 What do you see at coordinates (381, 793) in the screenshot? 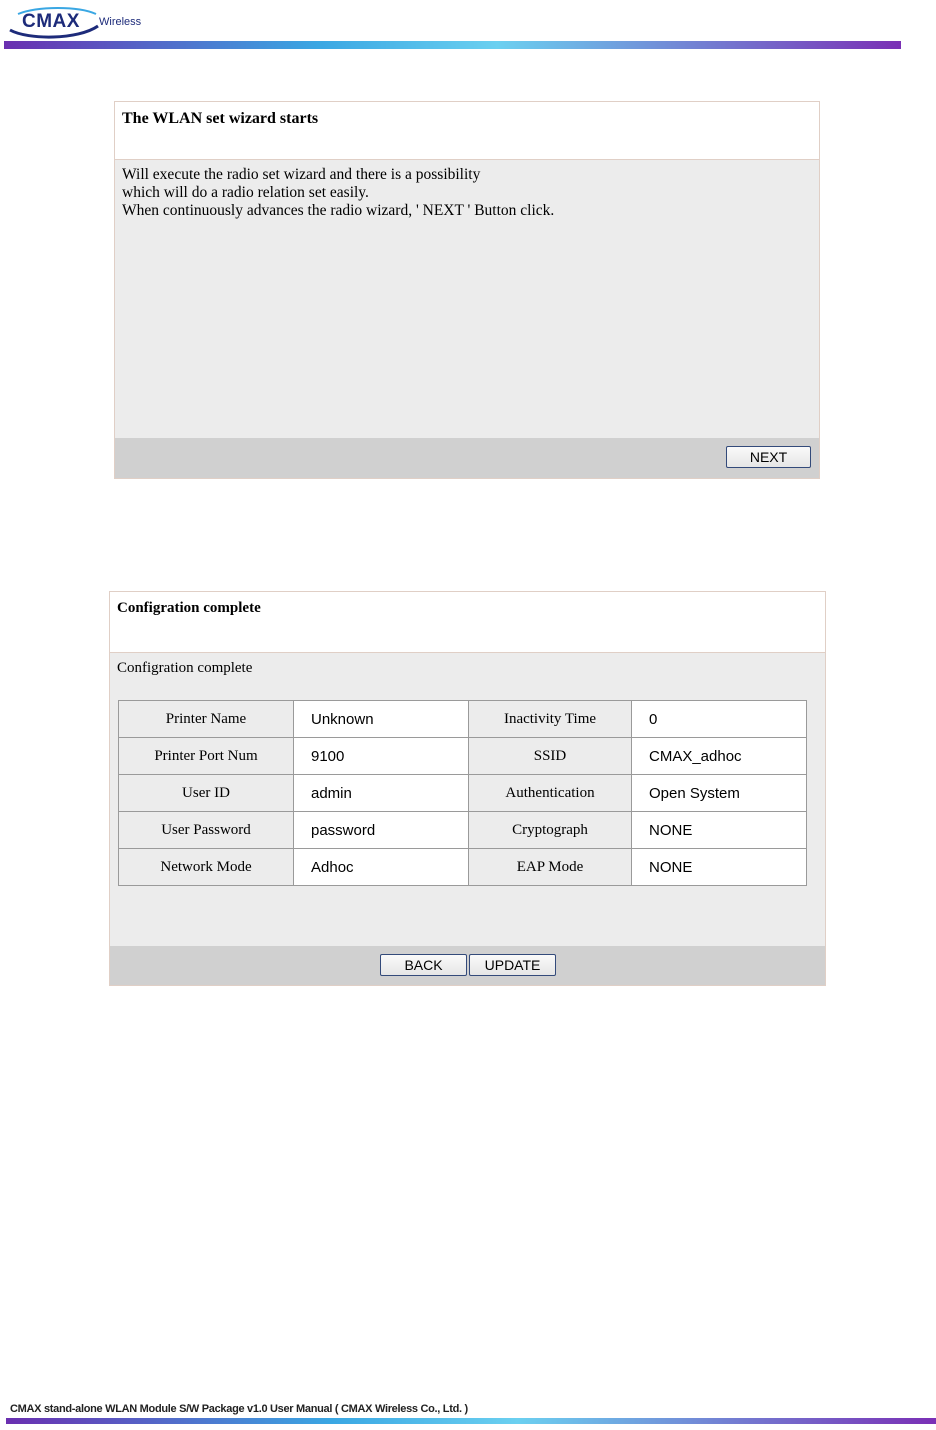
I see `user-id-value: admin` at bounding box center [381, 793].